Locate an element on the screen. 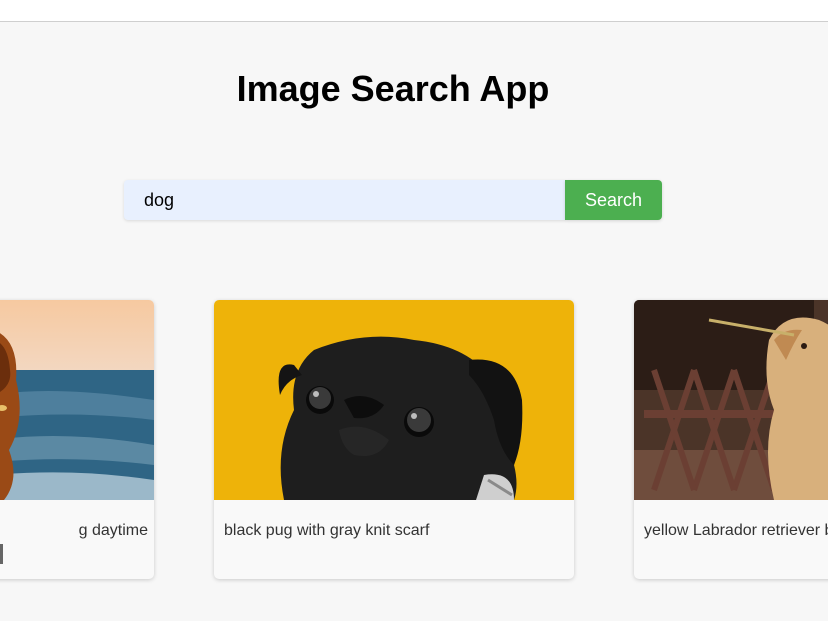  search-input is located at coordinates (344, 200).